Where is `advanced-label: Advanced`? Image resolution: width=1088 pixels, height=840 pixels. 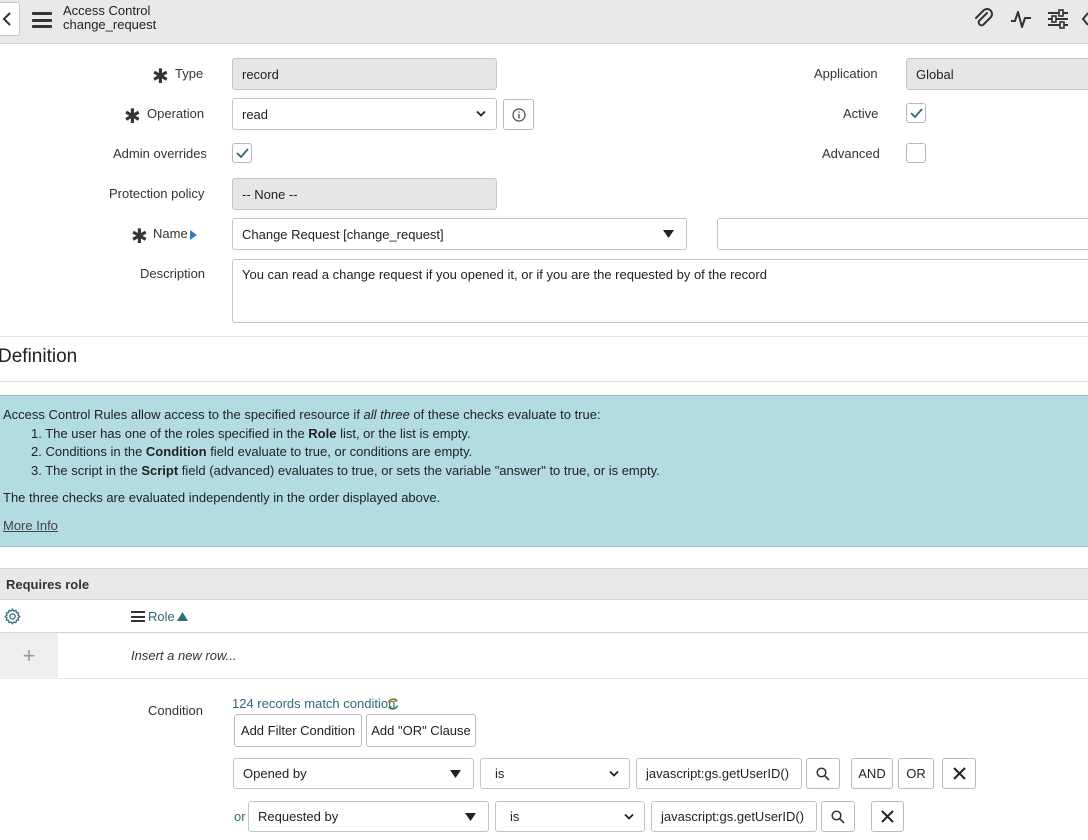
advanced-label: Advanced is located at coordinates (851, 153).